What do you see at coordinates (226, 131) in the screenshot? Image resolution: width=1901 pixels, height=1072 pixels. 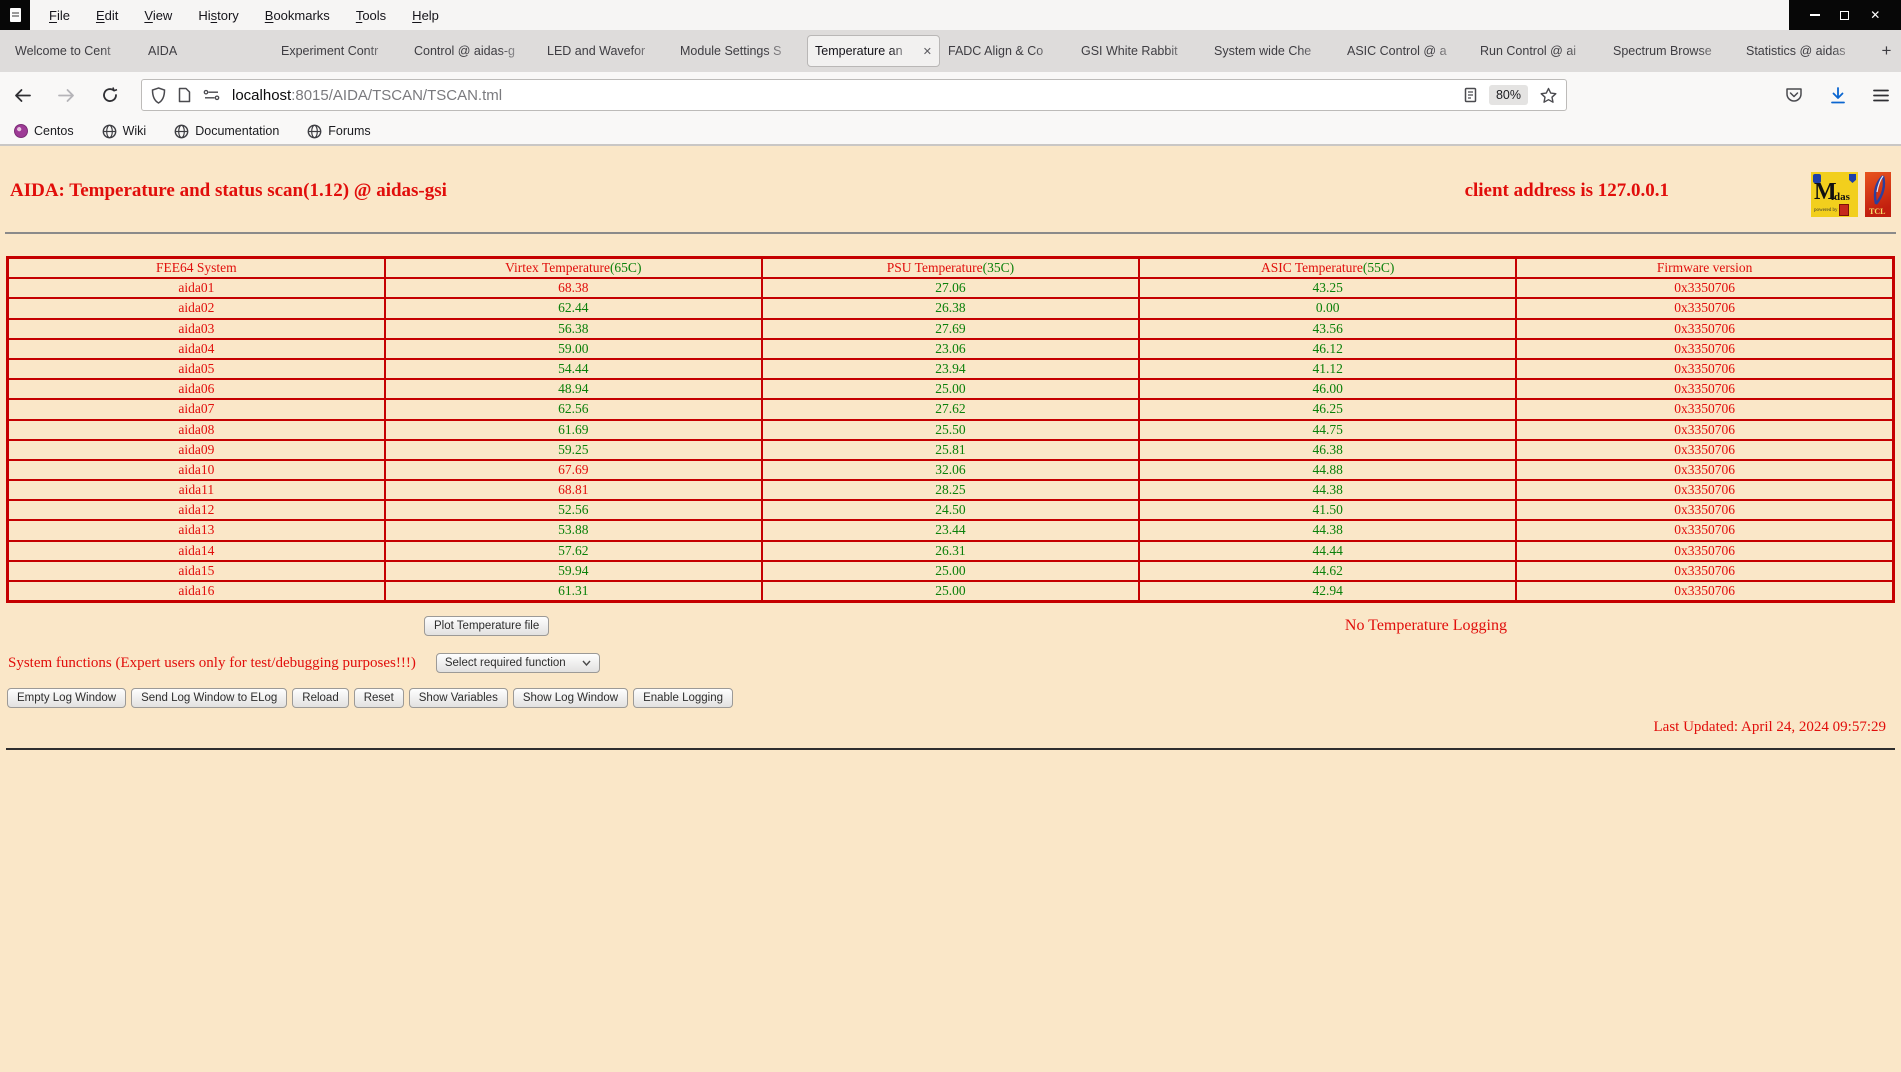 I see `bookmark-documentation: Documentation` at bounding box center [226, 131].